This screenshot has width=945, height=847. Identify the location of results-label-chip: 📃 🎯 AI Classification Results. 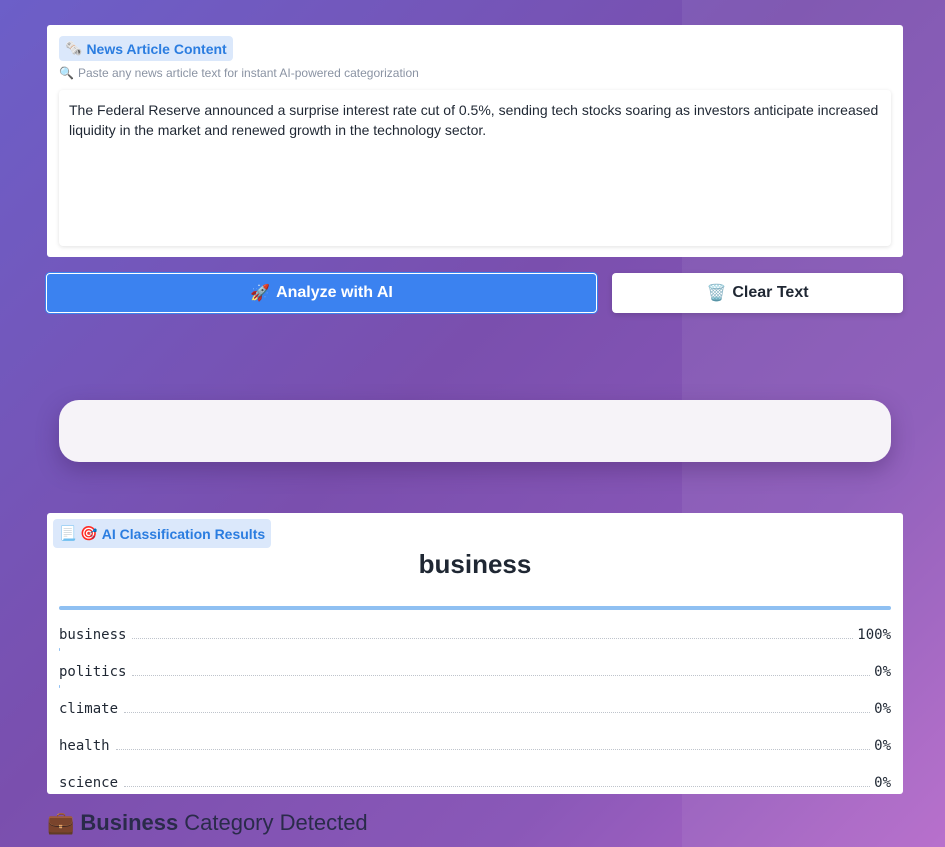
(162, 533).